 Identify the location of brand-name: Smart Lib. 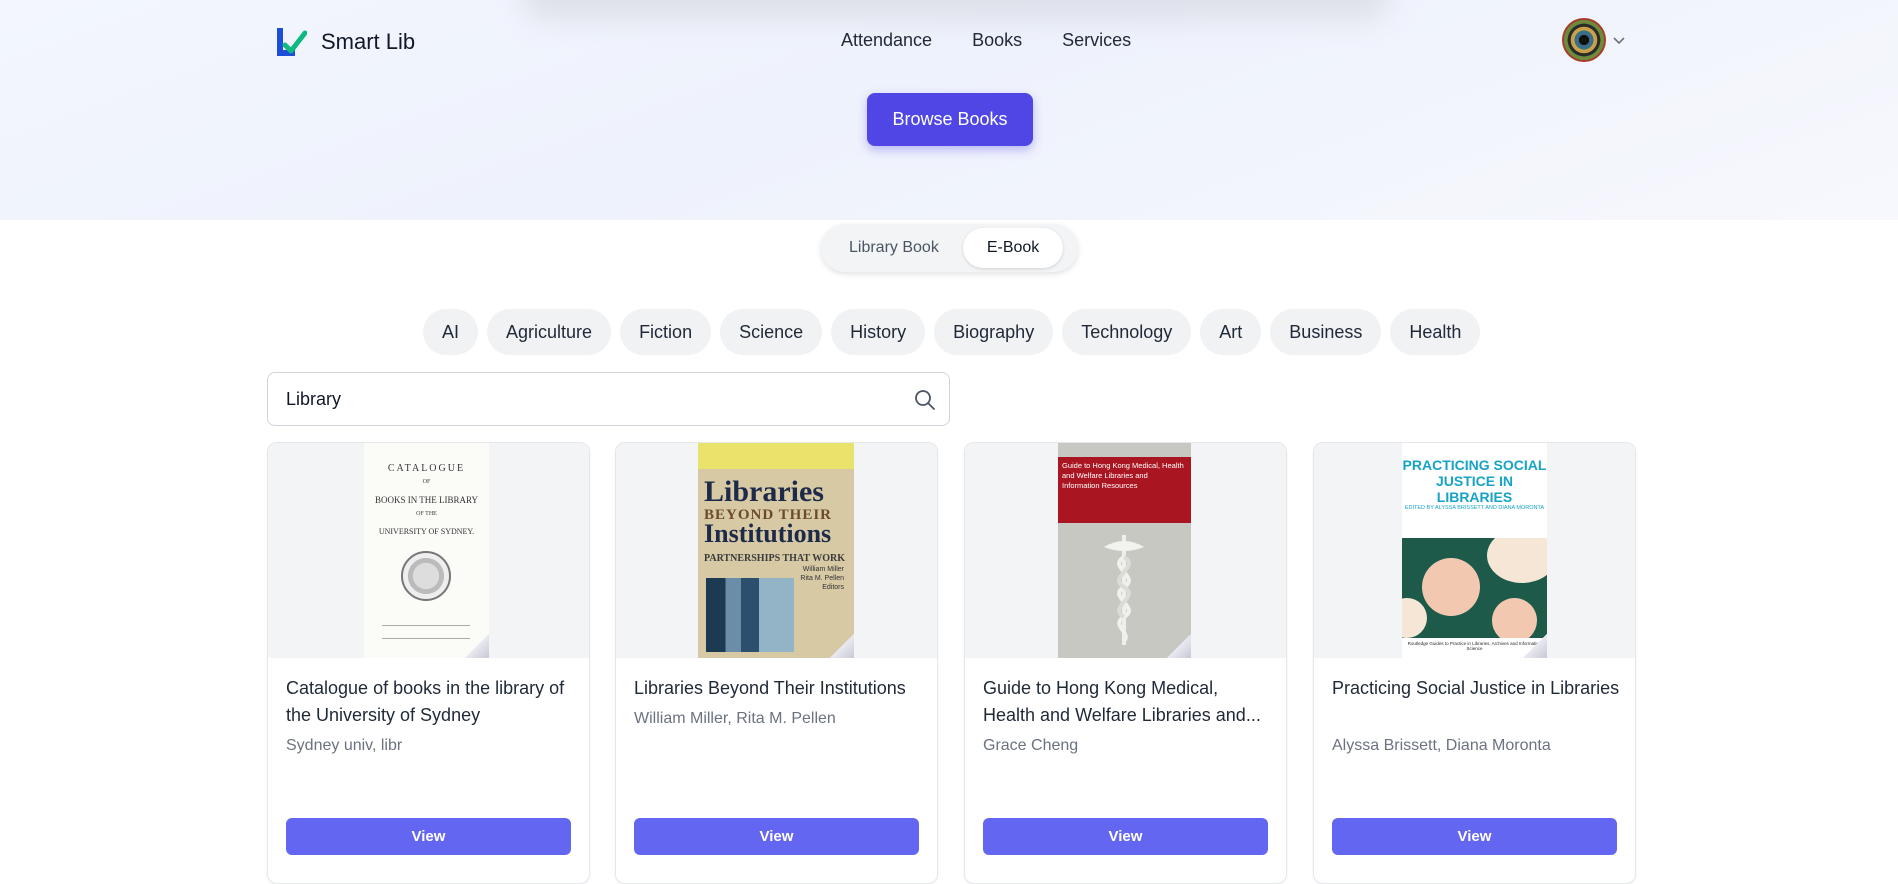
(368, 41).